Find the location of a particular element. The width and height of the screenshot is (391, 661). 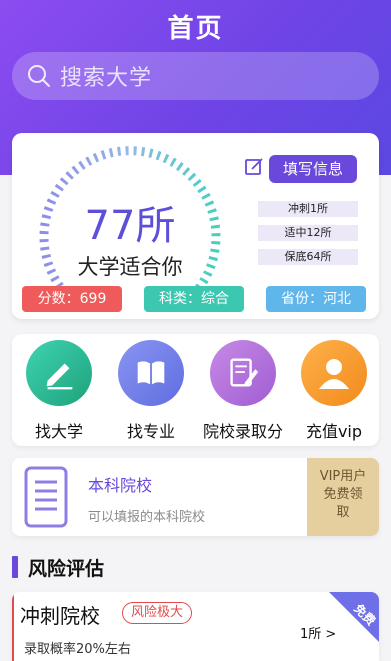

user-icon is located at coordinates (334, 374).